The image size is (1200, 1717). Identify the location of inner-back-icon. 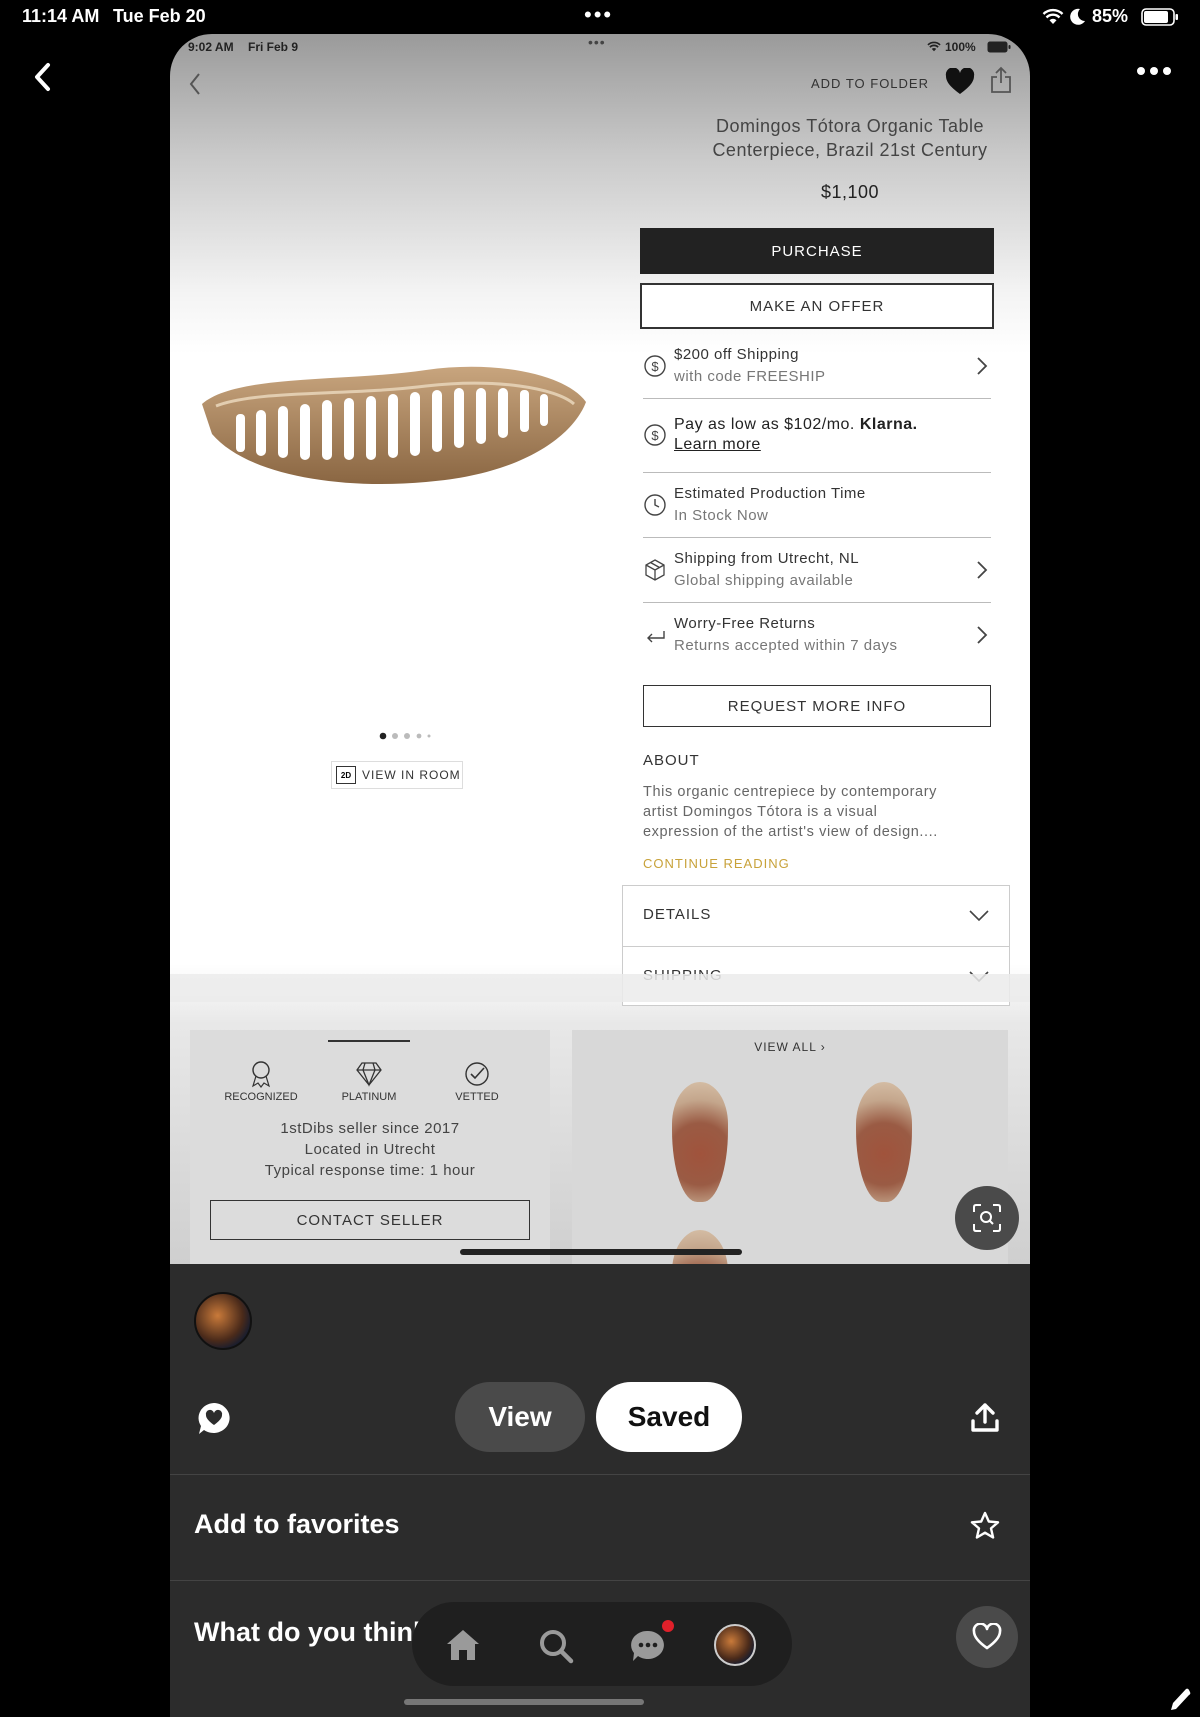
(195, 84).